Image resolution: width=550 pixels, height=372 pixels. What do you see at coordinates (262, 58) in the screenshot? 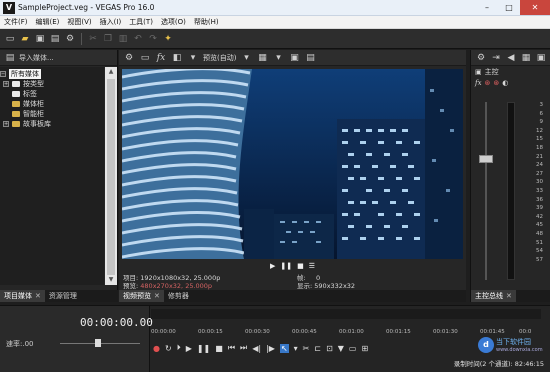
I see `overlays-icon: ▦` at bounding box center [262, 58].